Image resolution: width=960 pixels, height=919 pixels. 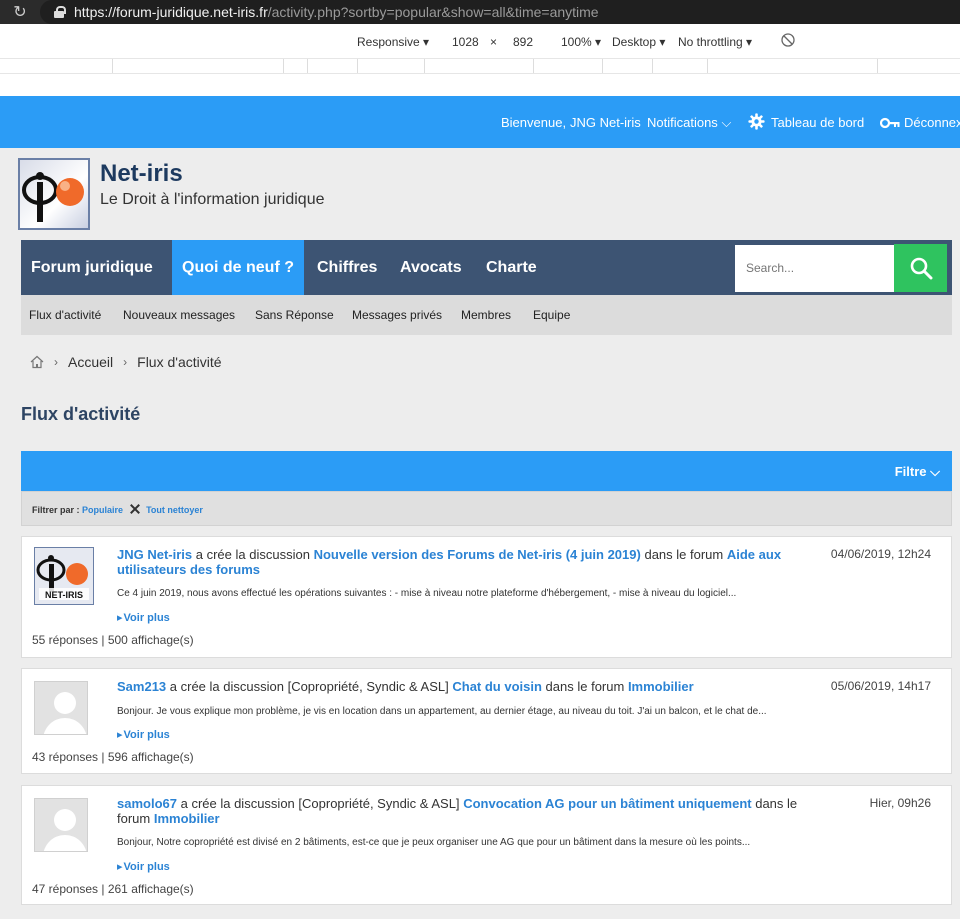 I want to click on home-icon, so click(x=37, y=362).